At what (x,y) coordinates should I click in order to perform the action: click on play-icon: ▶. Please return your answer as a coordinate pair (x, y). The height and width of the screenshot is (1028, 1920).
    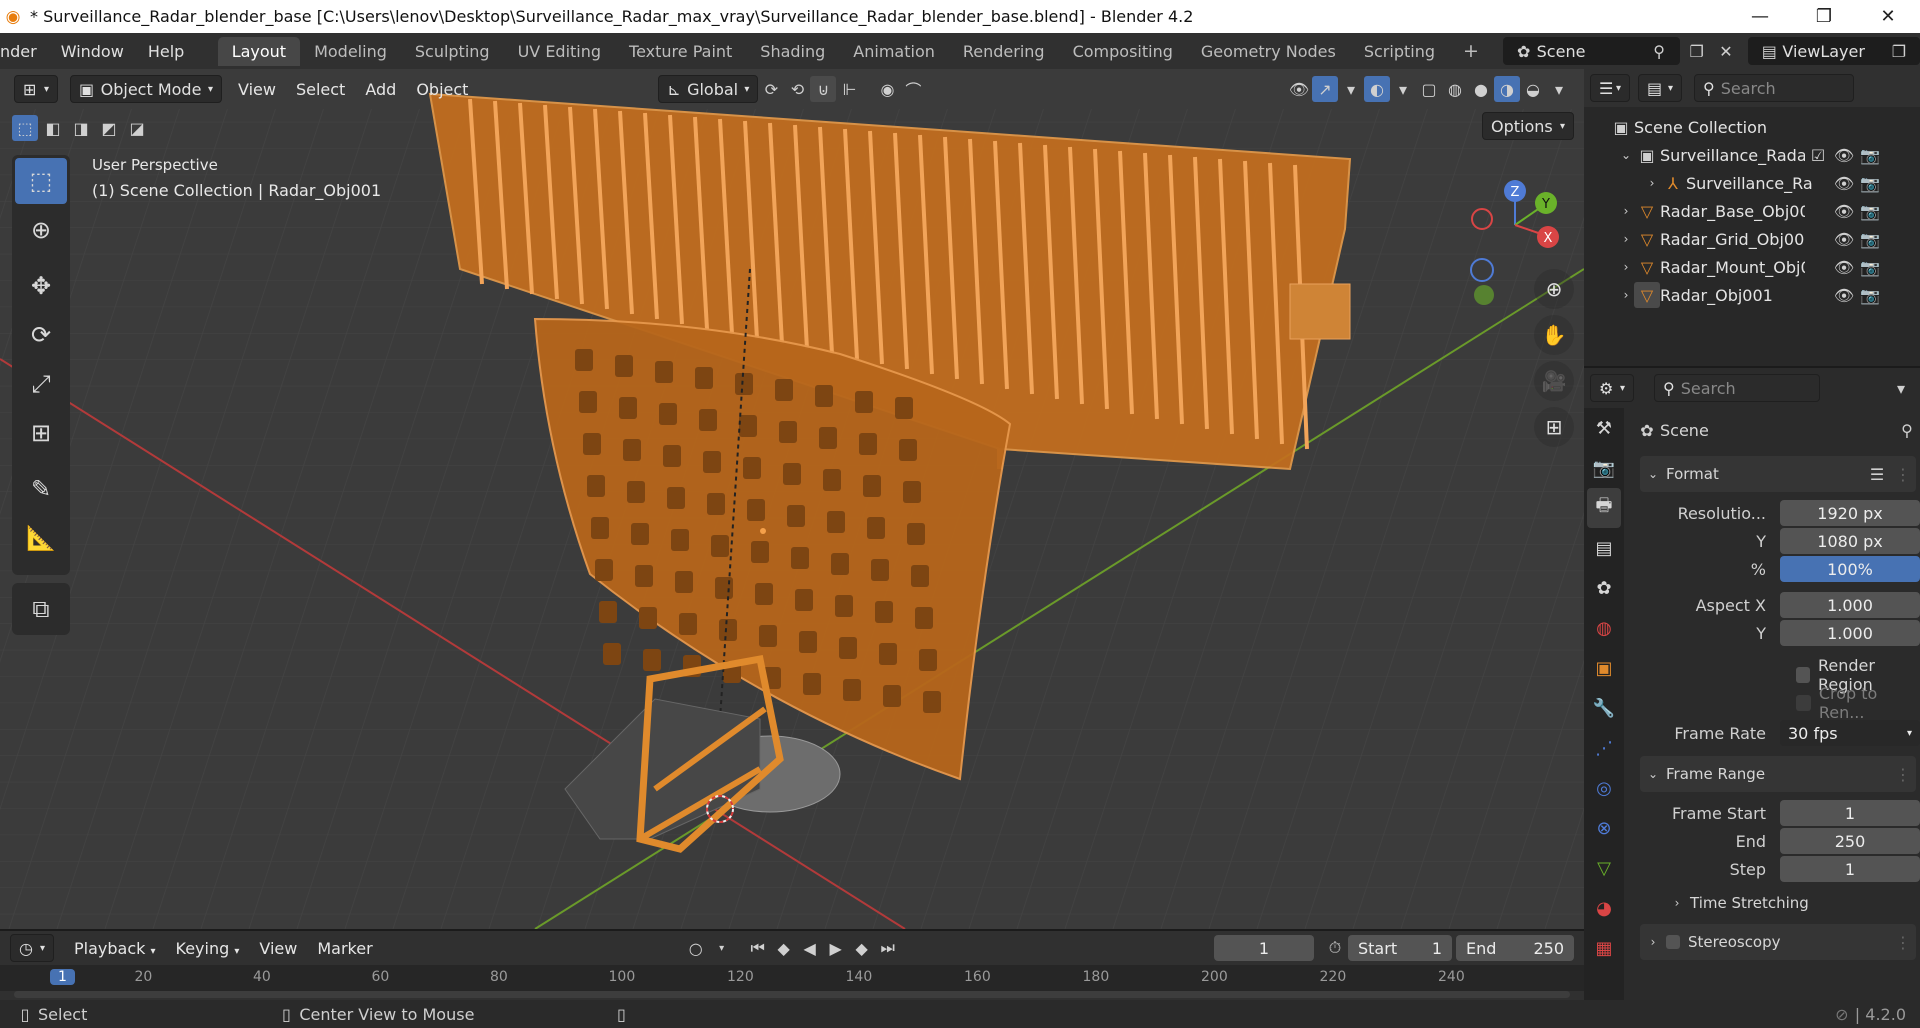
    Looking at the image, I should click on (836, 948).